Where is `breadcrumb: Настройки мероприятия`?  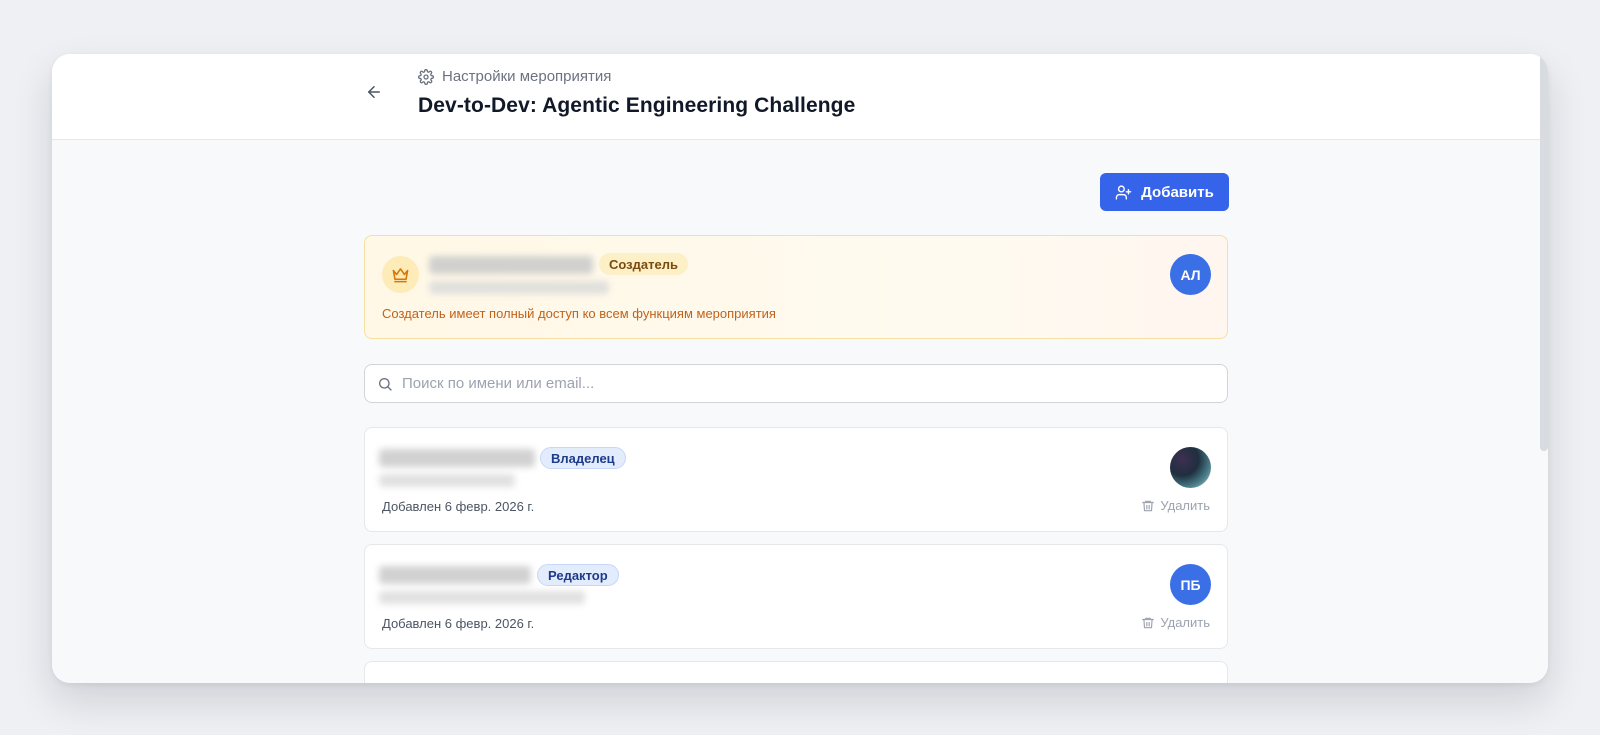 breadcrumb: Настройки мероприятия is located at coordinates (514, 76).